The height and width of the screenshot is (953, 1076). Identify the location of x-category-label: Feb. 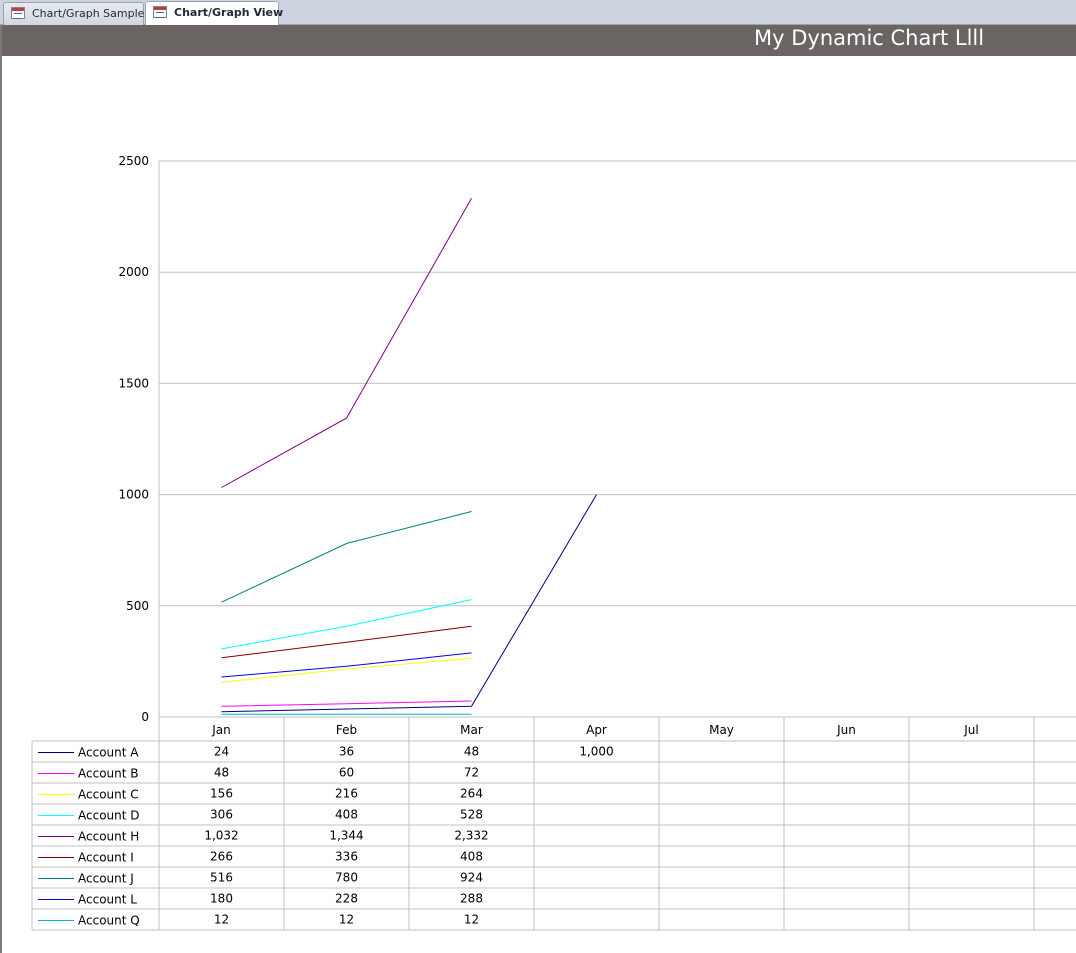
(346, 730).